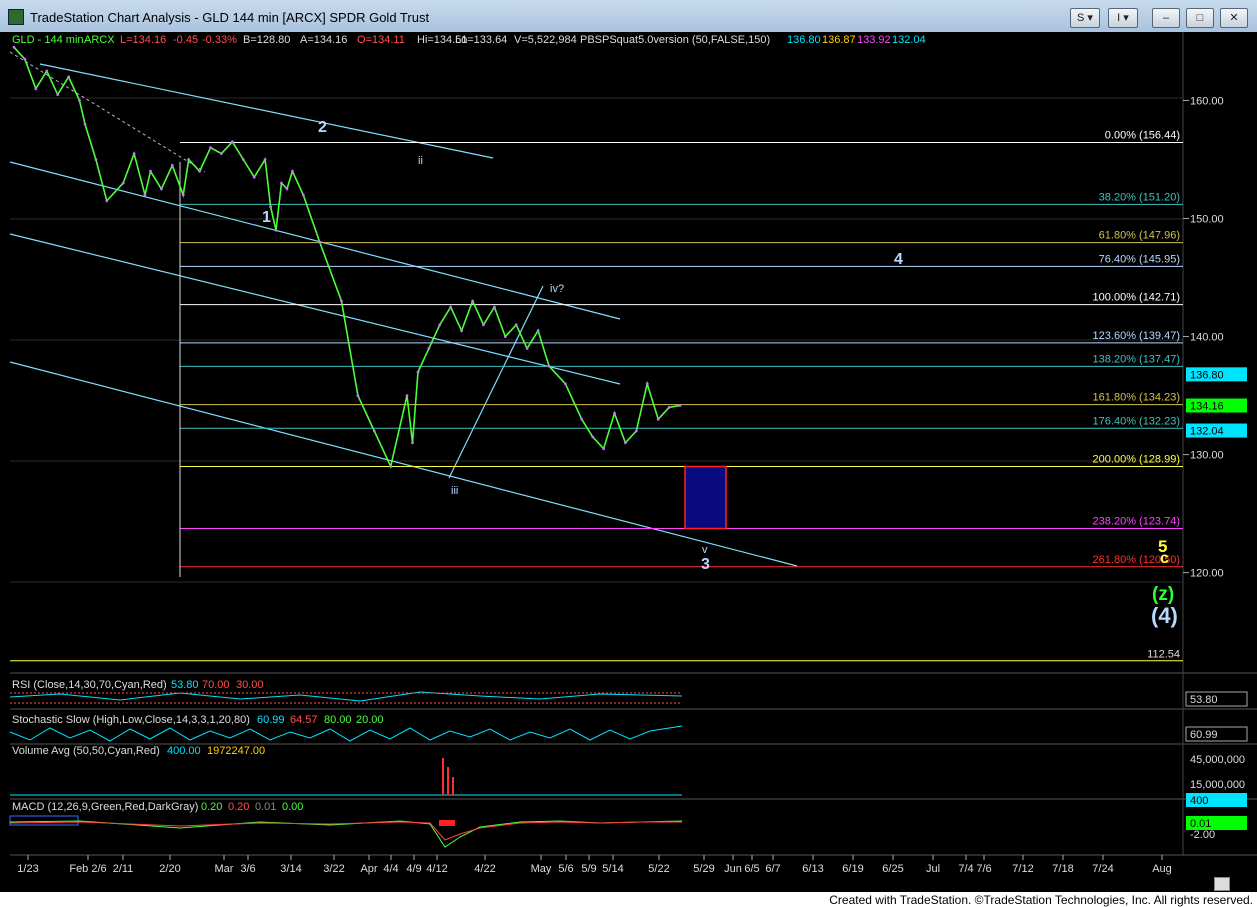 This screenshot has width=1257, height=907. What do you see at coordinates (1217, 760) in the screenshot?
I see `volume-tick-1: 45,000,000` at bounding box center [1217, 760].